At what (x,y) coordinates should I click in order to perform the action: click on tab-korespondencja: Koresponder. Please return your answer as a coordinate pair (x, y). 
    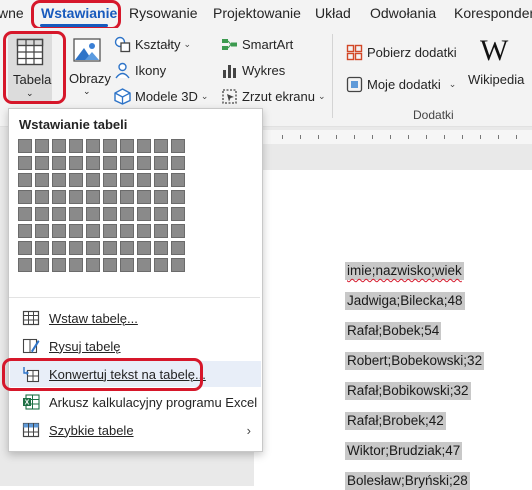
    Looking at the image, I should click on (493, 13).